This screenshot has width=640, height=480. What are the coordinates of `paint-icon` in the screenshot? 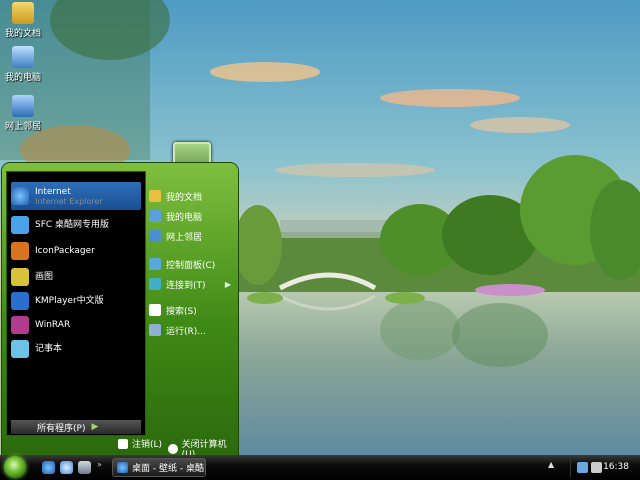 It's located at (20, 277).